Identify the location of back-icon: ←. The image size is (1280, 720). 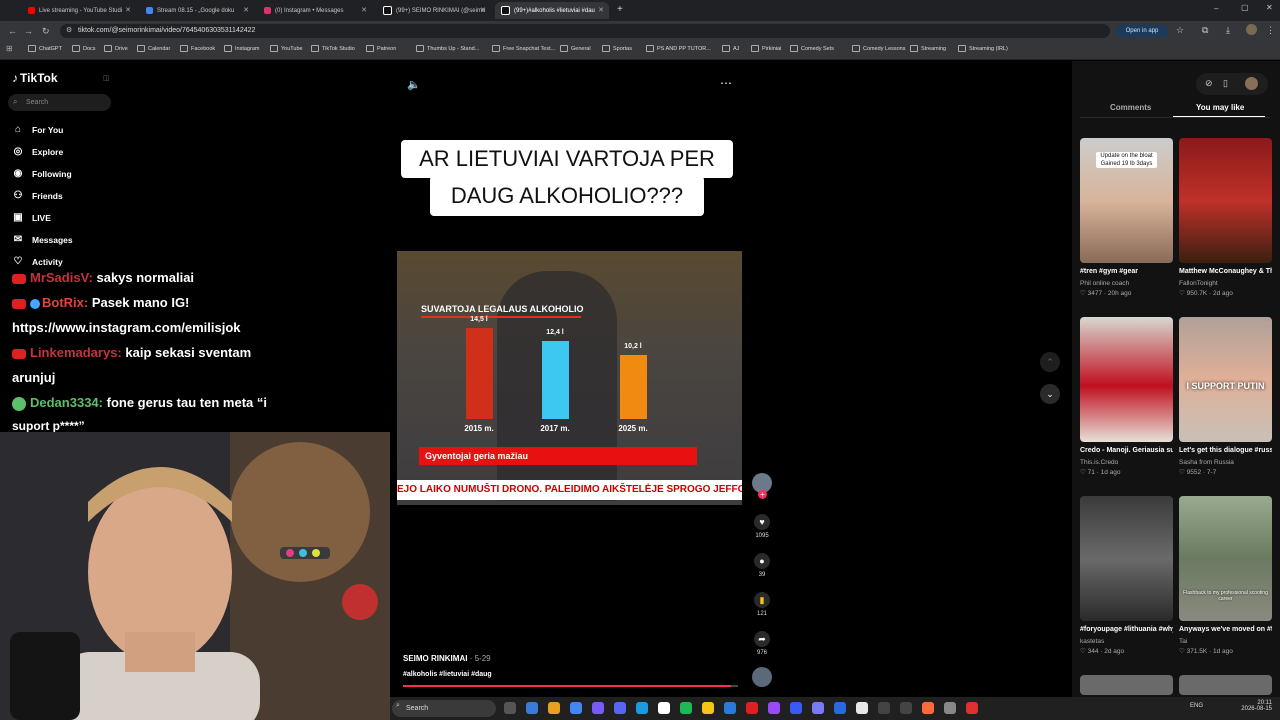
(12, 31).